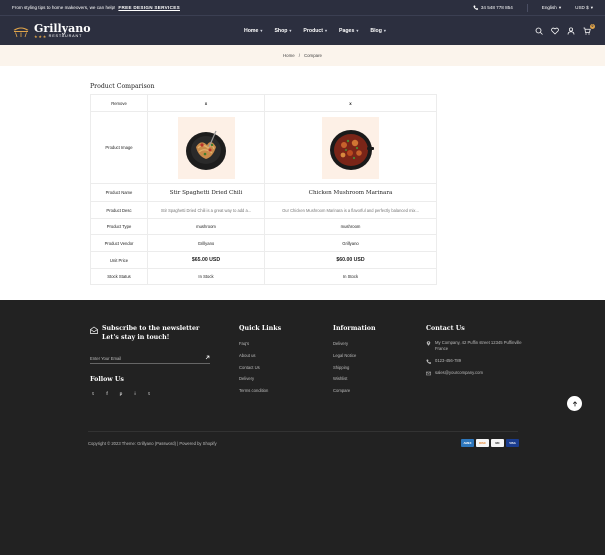  I want to click on discover-card-icon: DISC, so click(482, 443).